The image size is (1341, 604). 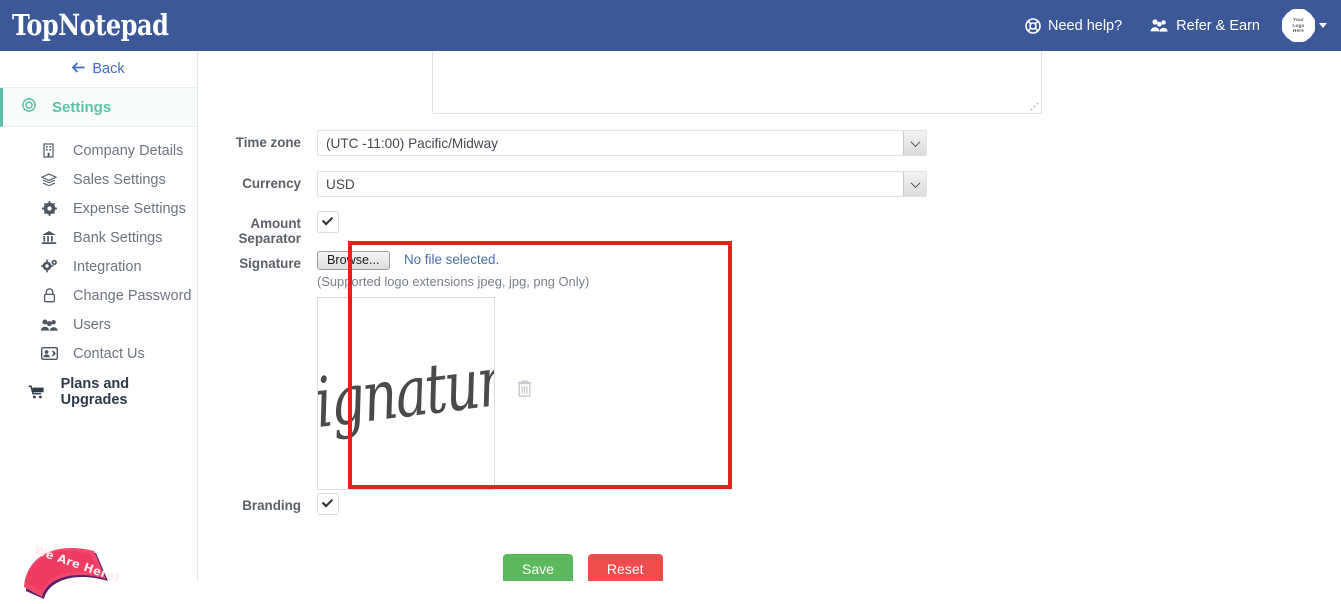 I want to click on back-button: Back, so click(x=98, y=69).